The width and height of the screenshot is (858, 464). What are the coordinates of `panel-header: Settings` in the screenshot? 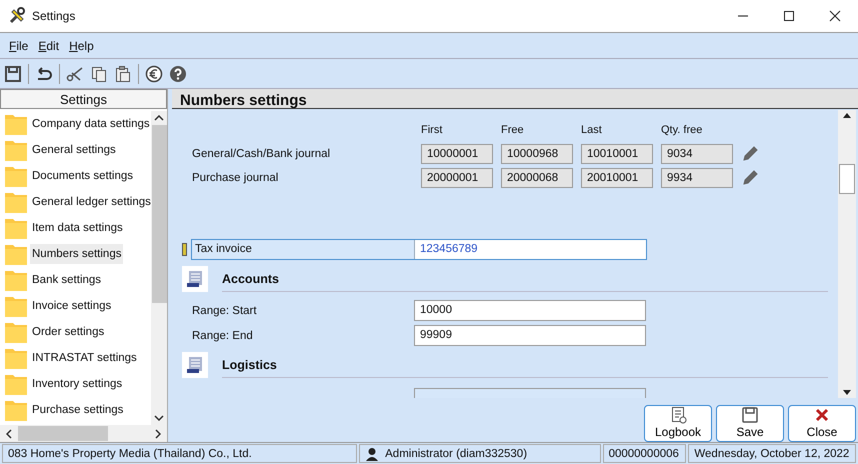 It's located at (83, 99).